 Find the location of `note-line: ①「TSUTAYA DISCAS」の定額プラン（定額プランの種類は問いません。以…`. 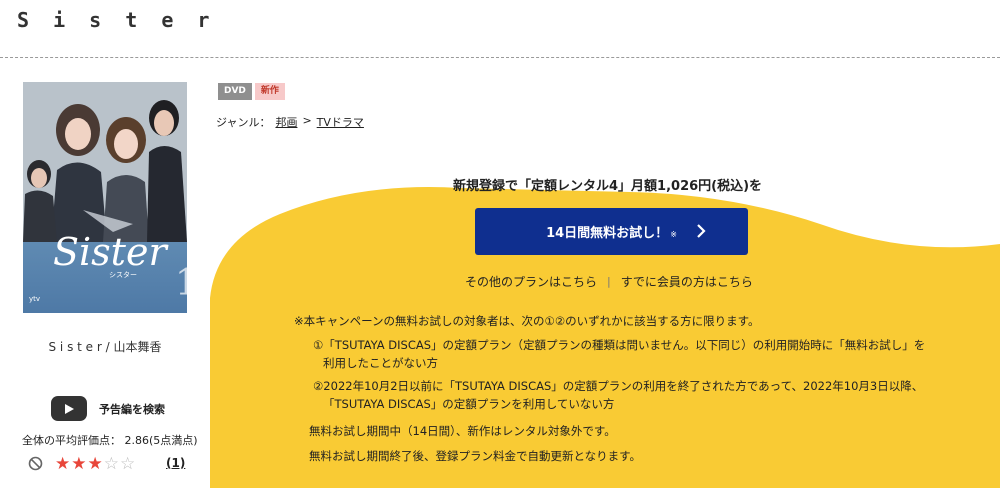

note-line: ①「TSUTAYA DISCAS」の定額プラン（定額プランの種類は問いません。以… is located at coordinates (619, 345).